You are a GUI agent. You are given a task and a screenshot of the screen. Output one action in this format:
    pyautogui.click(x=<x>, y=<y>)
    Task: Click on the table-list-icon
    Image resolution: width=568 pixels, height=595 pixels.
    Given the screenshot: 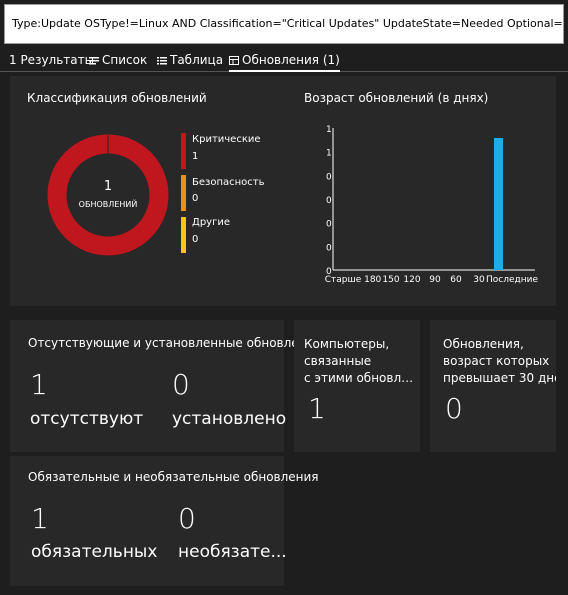 What is the action you would take?
    pyautogui.click(x=162, y=61)
    